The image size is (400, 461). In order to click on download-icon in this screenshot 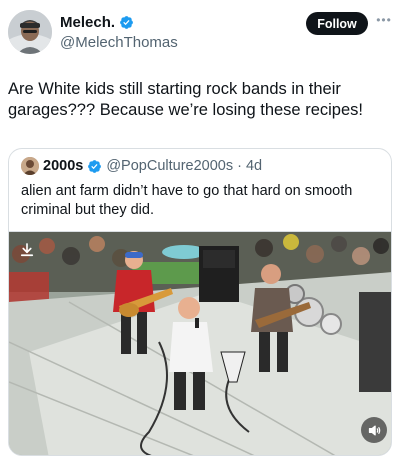, I will do `click(27, 250)`.